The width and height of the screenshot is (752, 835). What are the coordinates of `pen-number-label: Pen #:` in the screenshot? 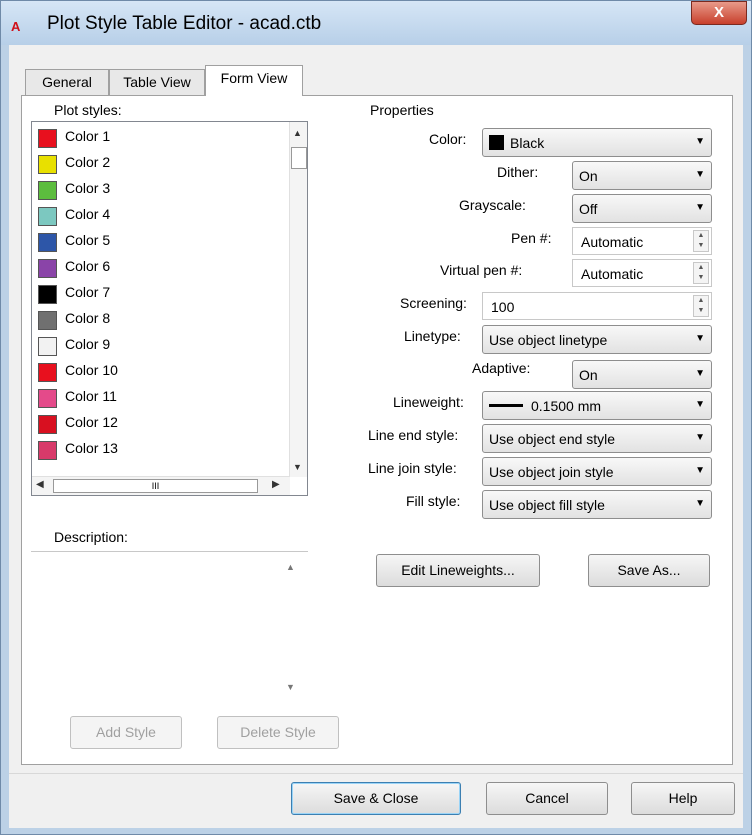 It's located at (531, 238).